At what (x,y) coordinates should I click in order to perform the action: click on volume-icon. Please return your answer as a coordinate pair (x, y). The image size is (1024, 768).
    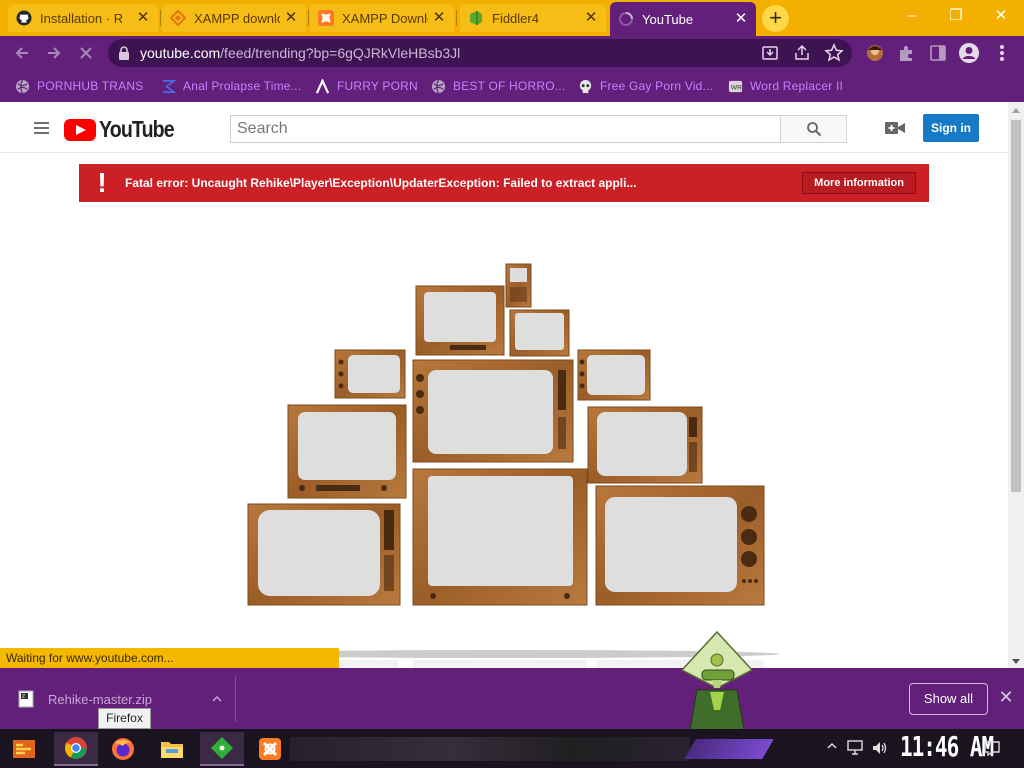
    Looking at the image, I should click on (880, 749).